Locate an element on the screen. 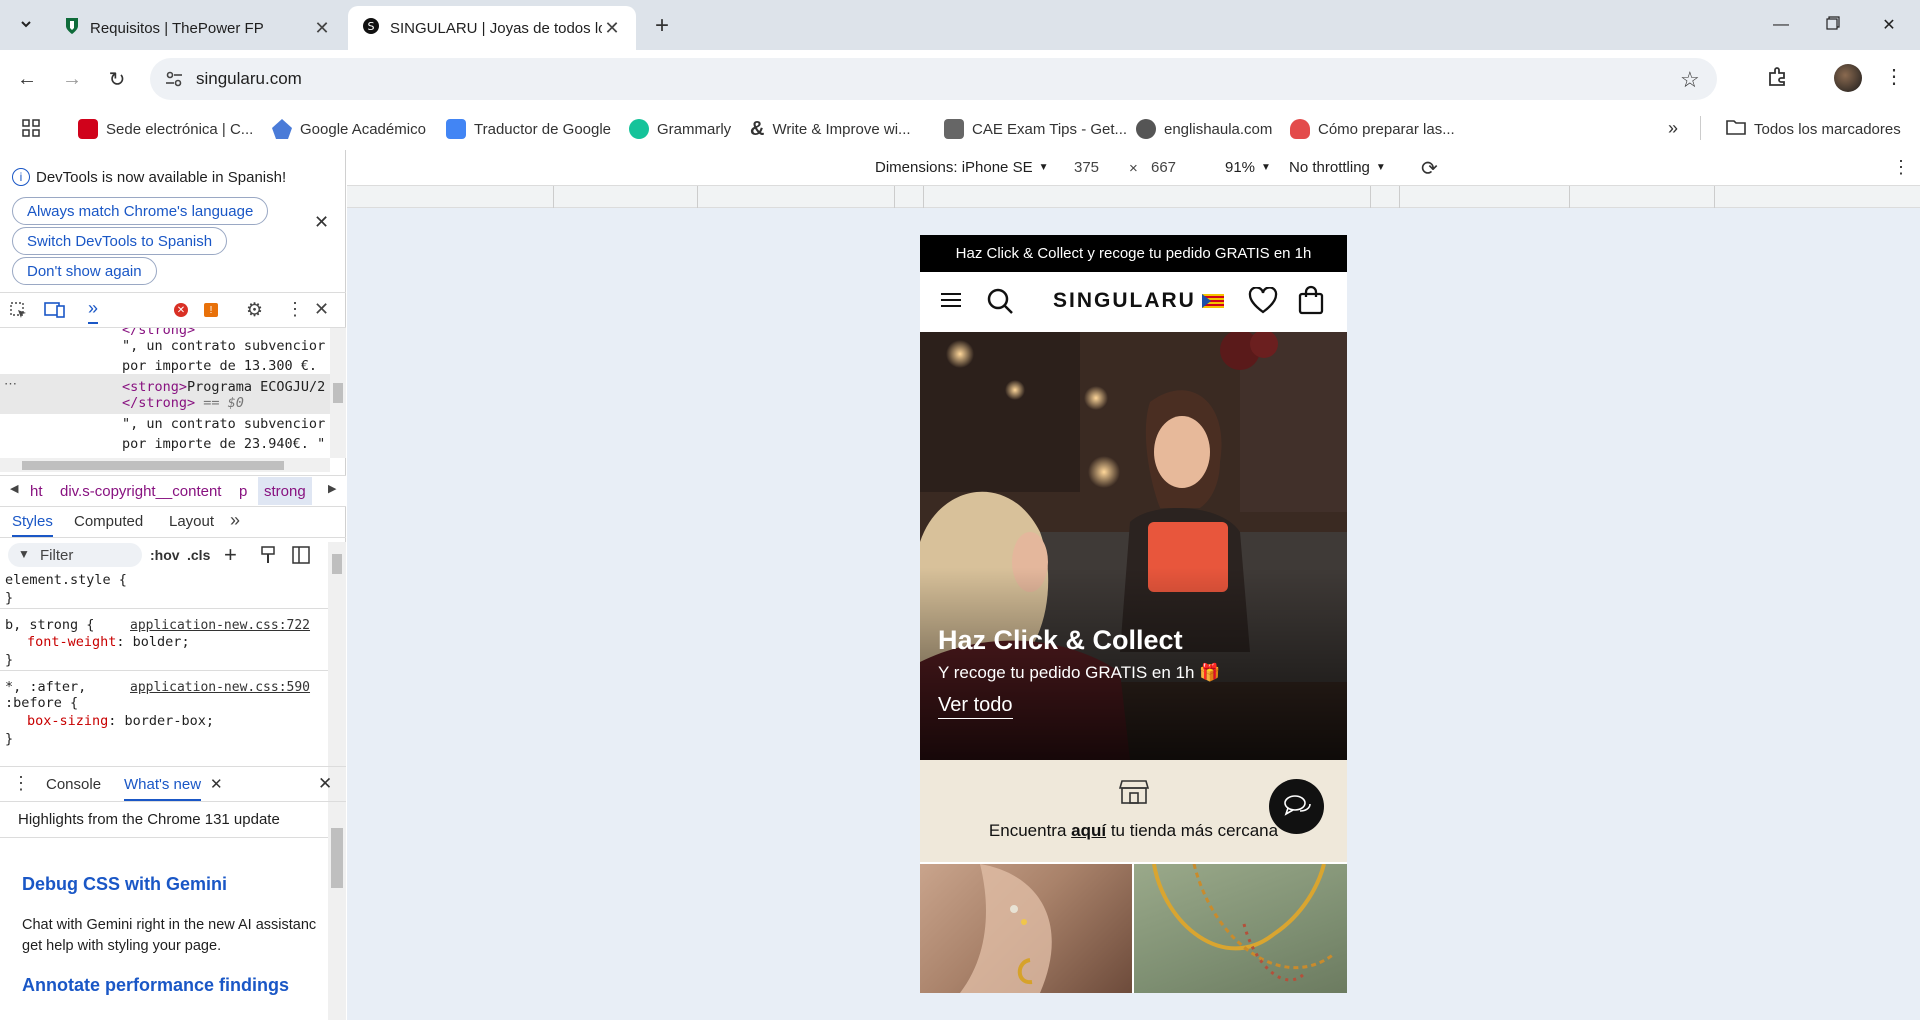 Image resolution: width=1920 pixels, height=1020 pixels. breadcrumb-item: ht is located at coordinates (36, 491).